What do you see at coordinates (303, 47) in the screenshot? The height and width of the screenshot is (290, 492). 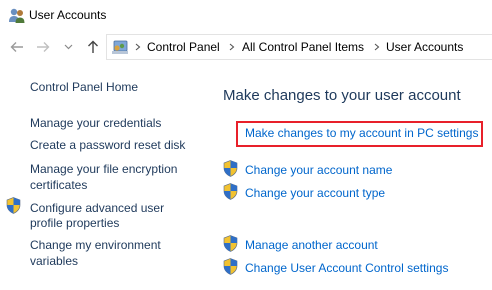 I see `breadcrumb-all-control-panel-items: All Control Panel Items` at bounding box center [303, 47].